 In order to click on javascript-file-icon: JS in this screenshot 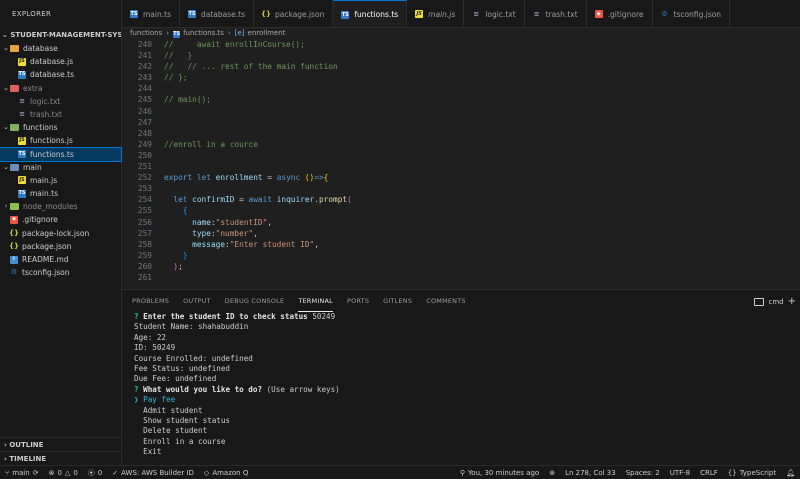, I will do `click(22, 61)`.